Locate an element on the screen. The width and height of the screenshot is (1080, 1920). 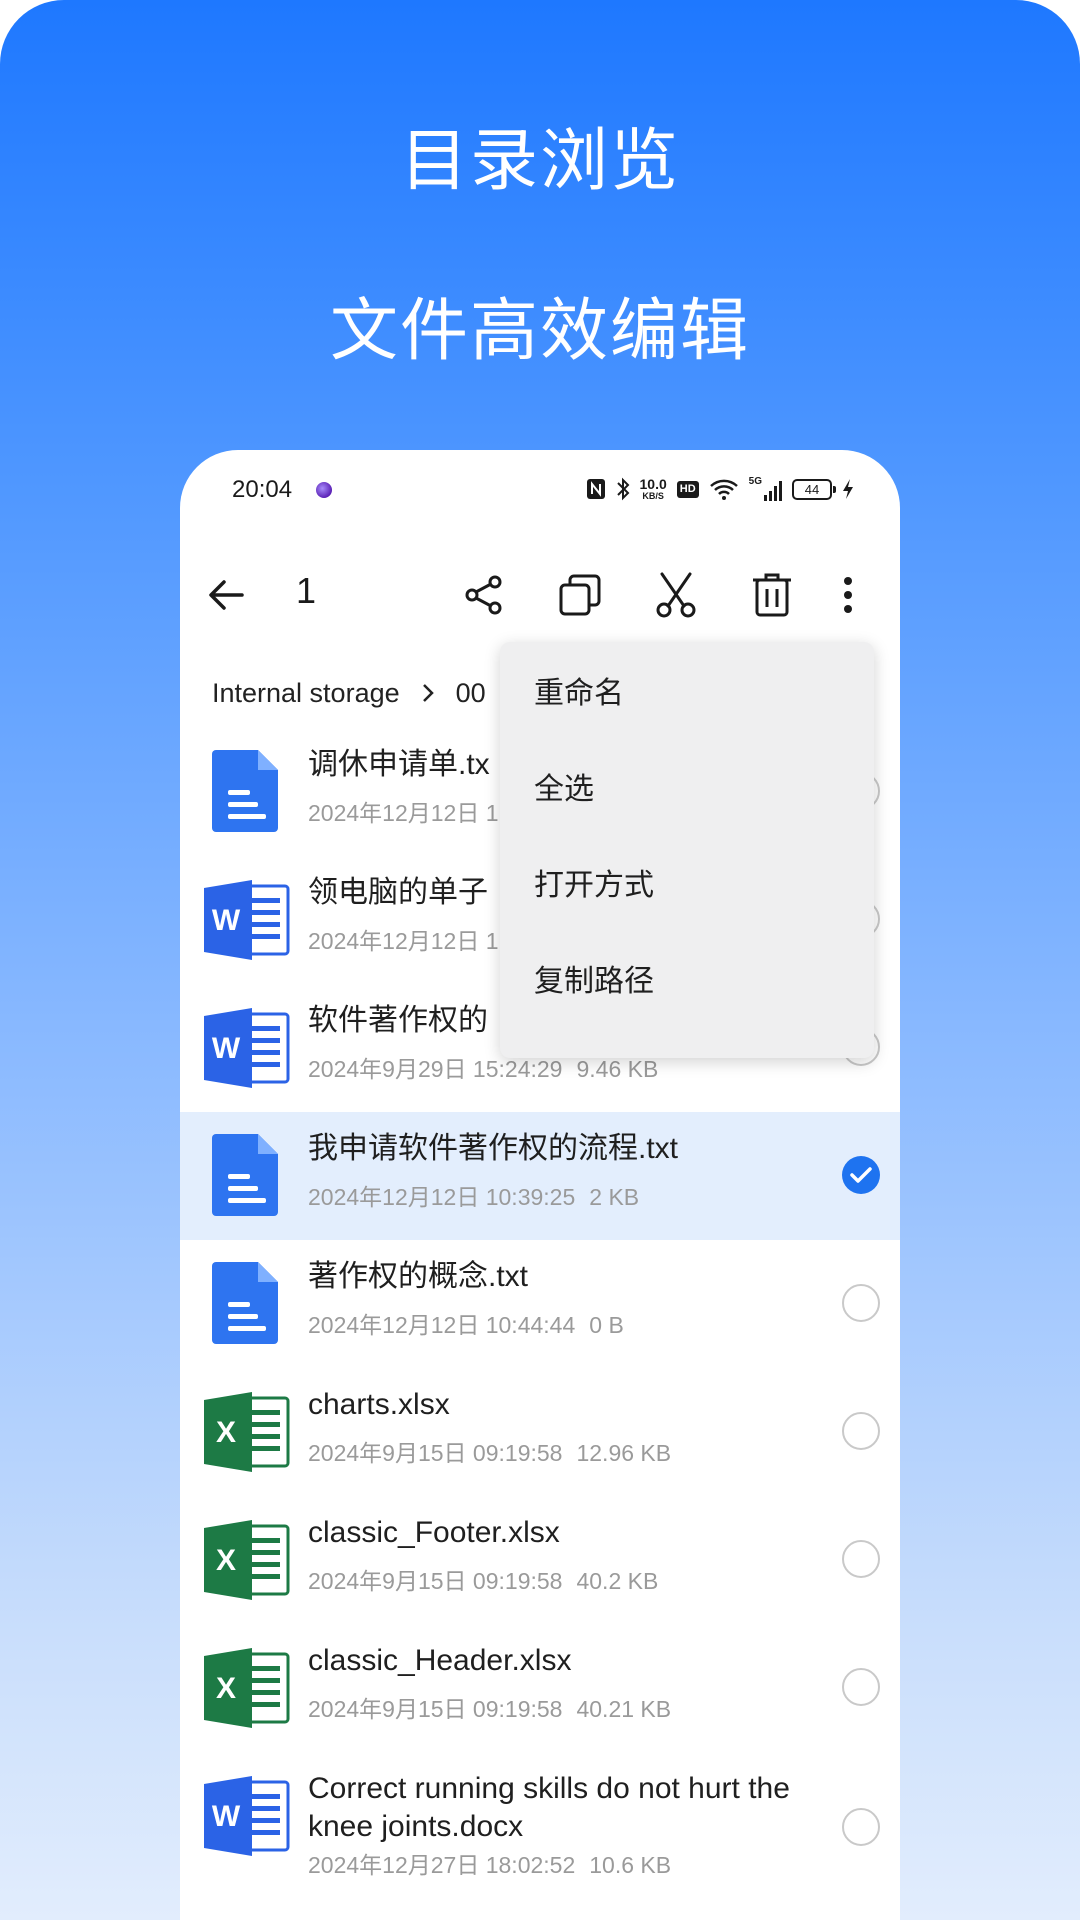
file-row: 著作权的概念.txt 2024年12月12日 10:44:44 0 B is located at coordinates (540, 1304).